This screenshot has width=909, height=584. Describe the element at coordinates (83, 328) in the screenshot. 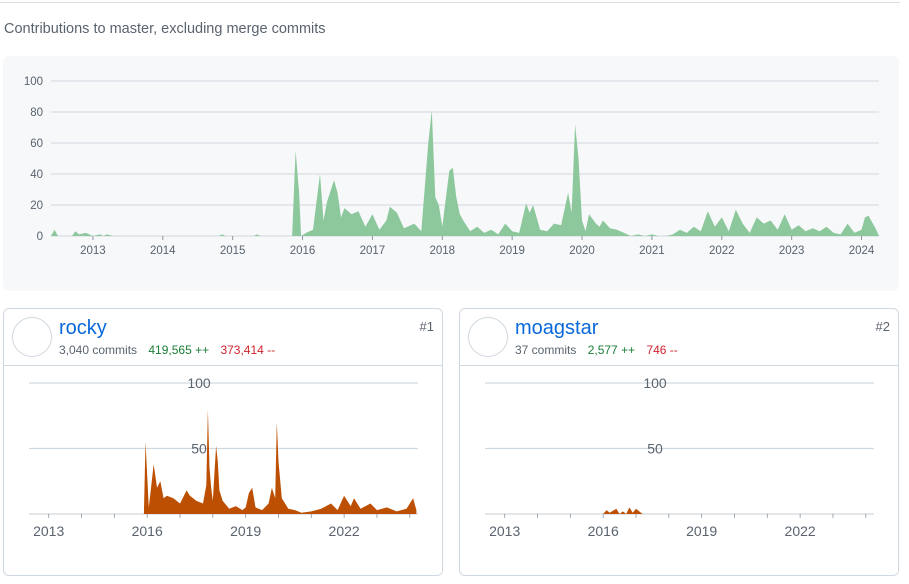

I see `contributor-login-link: rocky` at that location.